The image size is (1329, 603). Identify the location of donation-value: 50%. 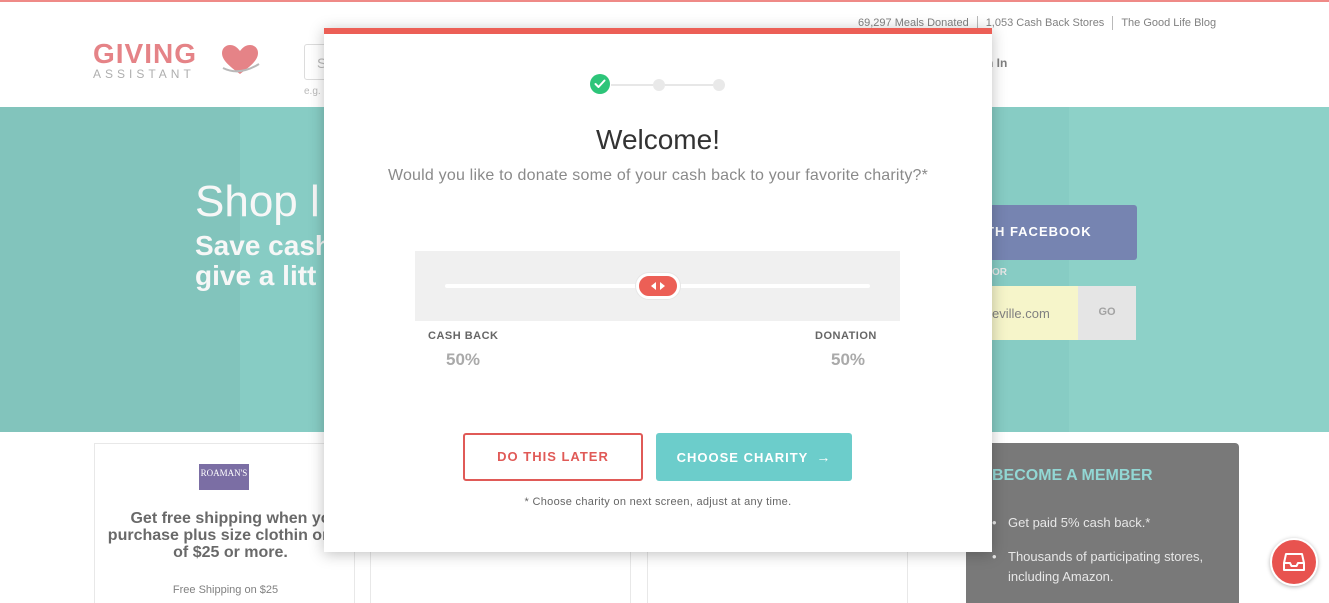
(848, 359).